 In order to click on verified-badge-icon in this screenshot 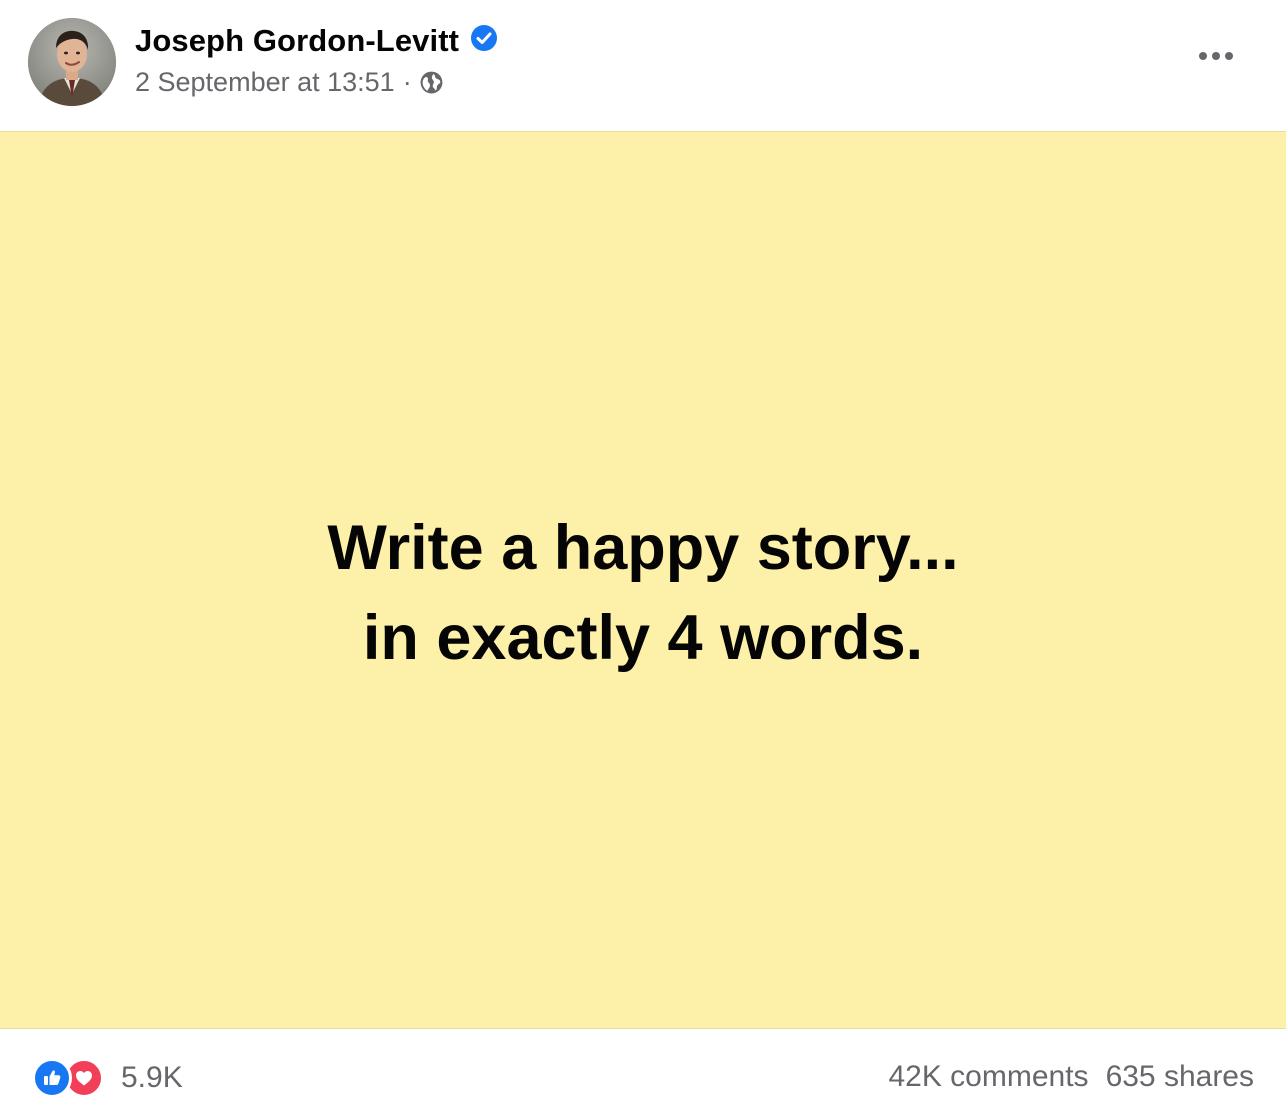, I will do `click(484, 38)`.